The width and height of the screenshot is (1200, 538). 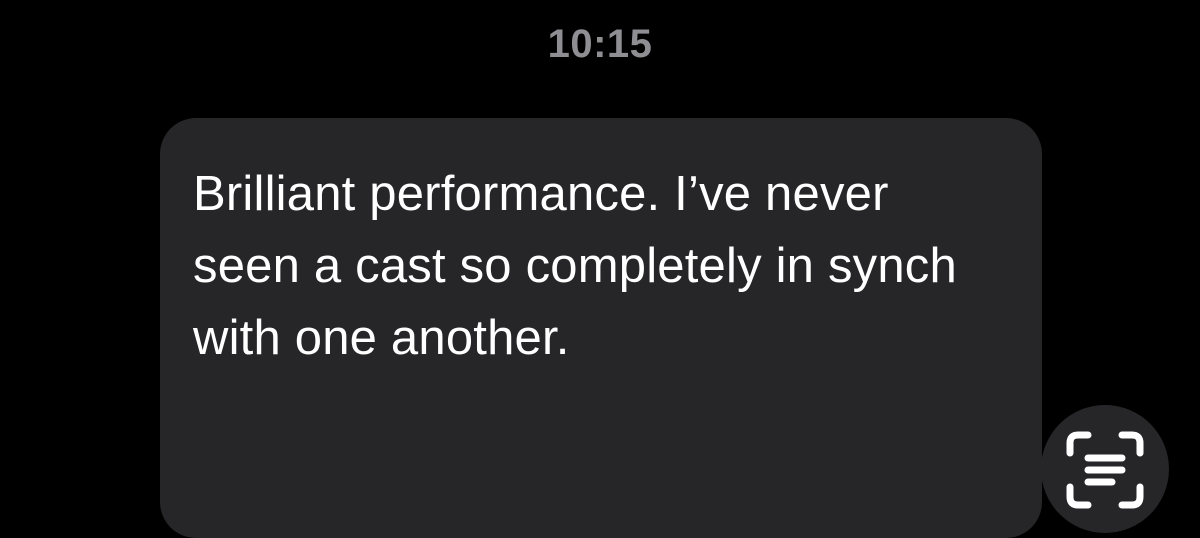 I want to click on message-timestamp: 10:15, so click(x=600, y=44).